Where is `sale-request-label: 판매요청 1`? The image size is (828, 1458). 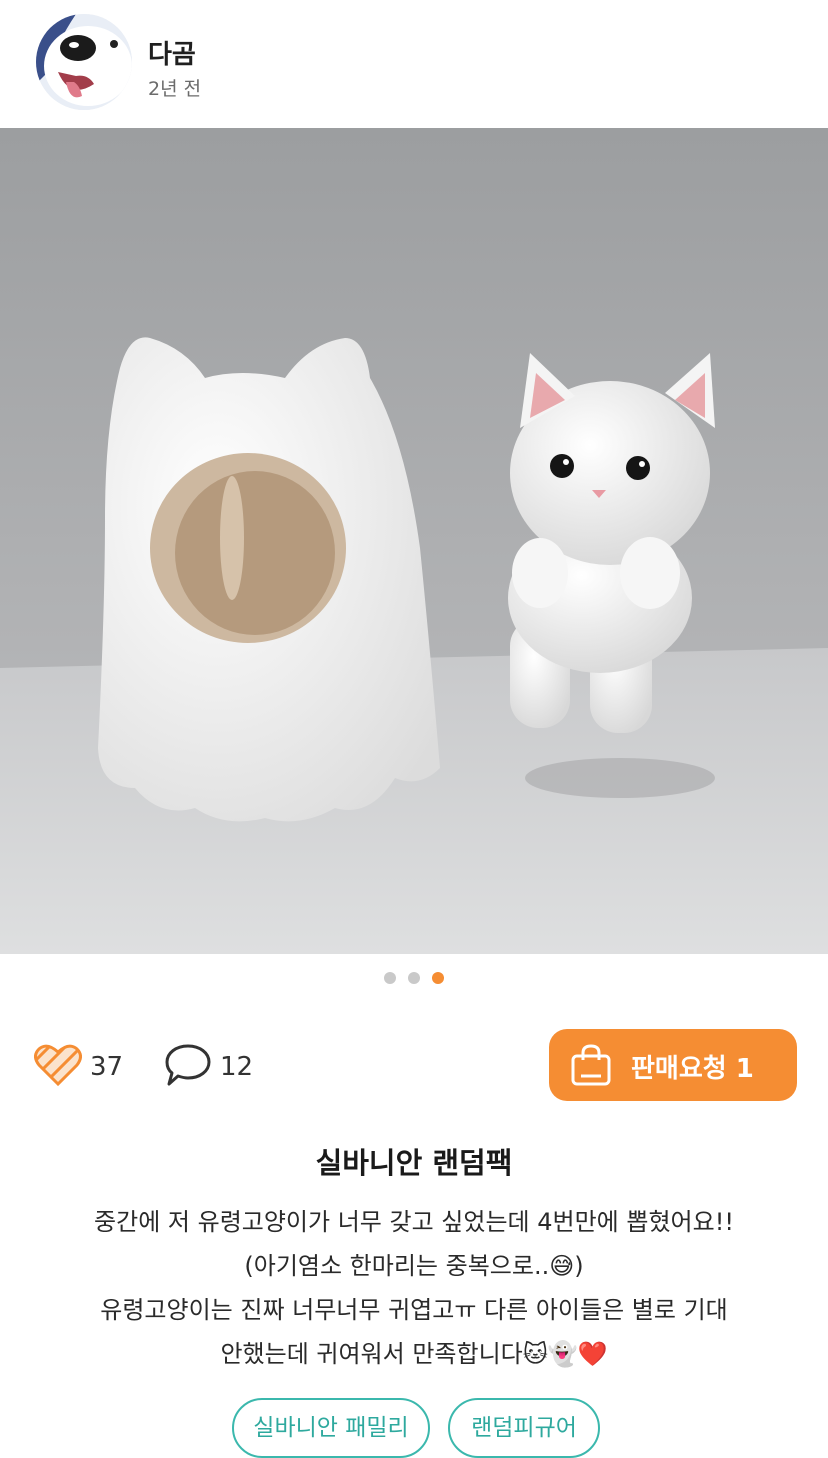
sale-request-label: 판매요청 1 is located at coordinates (692, 1069).